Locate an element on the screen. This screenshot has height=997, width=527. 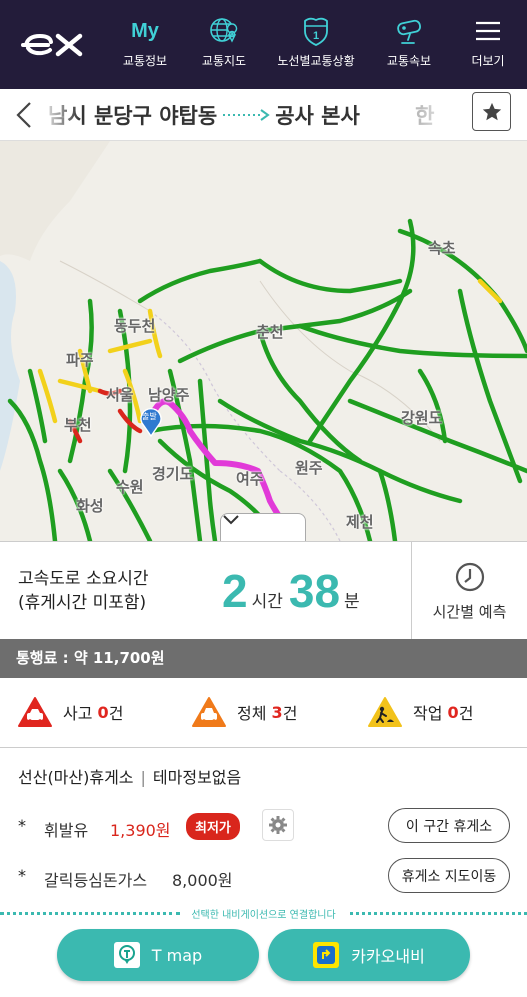
map-label-hwaseong: 화성 is located at coordinates (90, 506).